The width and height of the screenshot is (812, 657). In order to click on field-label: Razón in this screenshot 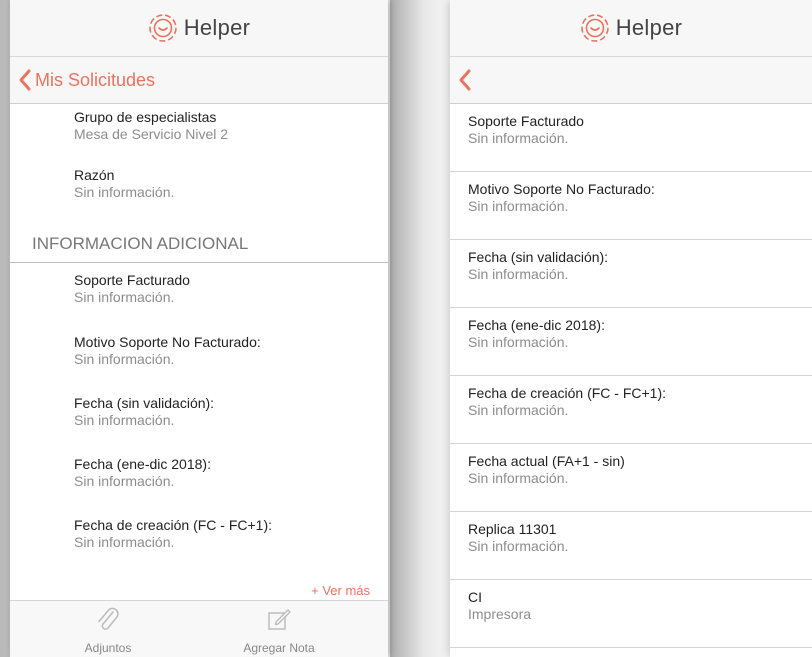, I will do `click(94, 175)`.